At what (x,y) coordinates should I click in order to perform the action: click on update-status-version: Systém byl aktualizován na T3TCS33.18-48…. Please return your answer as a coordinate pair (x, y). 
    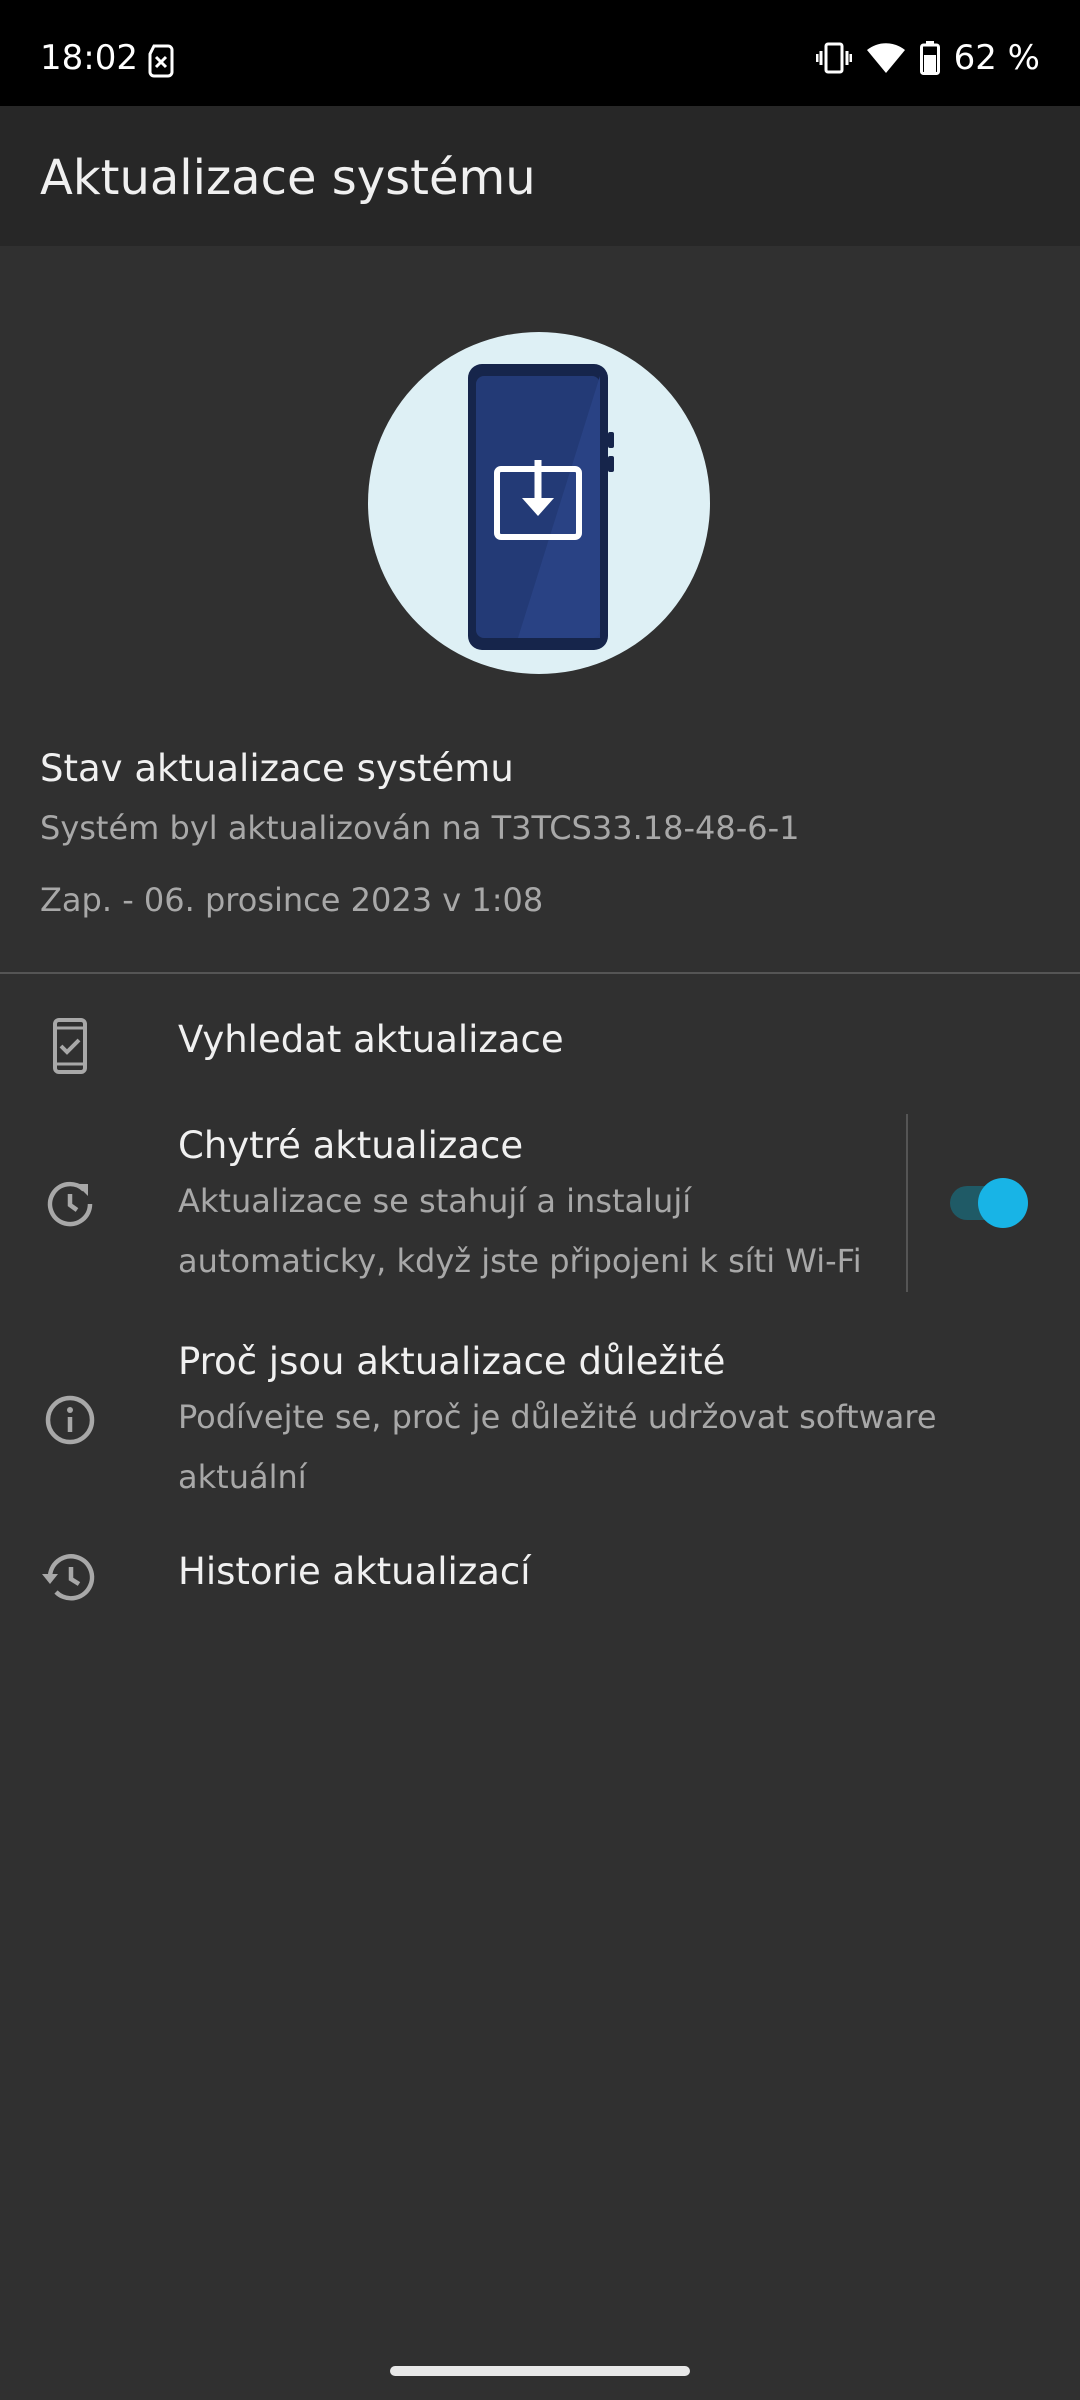
    Looking at the image, I should click on (420, 828).